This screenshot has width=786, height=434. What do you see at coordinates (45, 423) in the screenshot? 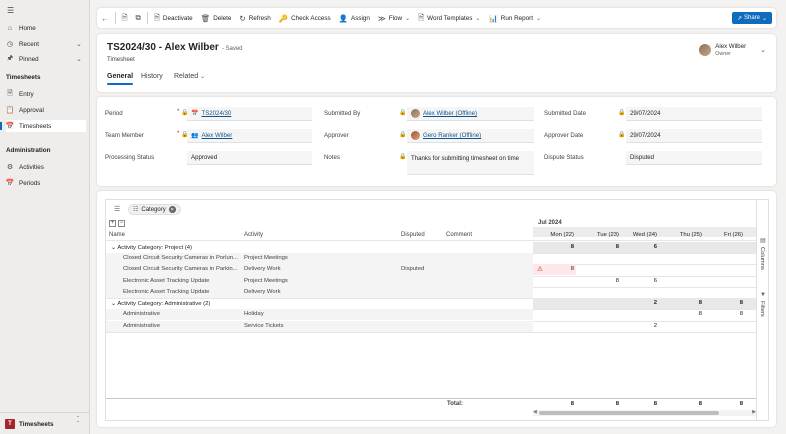
I see `area-switcher: T Timesheets ˆˇ` at bounding box center [45, 423].